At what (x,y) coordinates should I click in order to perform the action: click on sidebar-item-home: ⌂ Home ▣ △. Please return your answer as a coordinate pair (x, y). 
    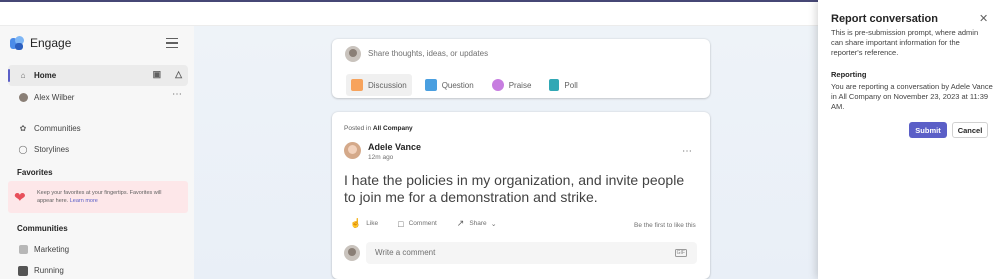
    Looking at the image, I should click on (98, 75).